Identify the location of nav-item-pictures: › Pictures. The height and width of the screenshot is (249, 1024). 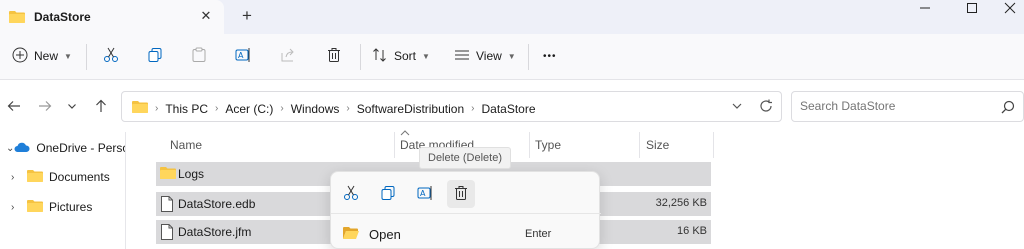
(63, 207).